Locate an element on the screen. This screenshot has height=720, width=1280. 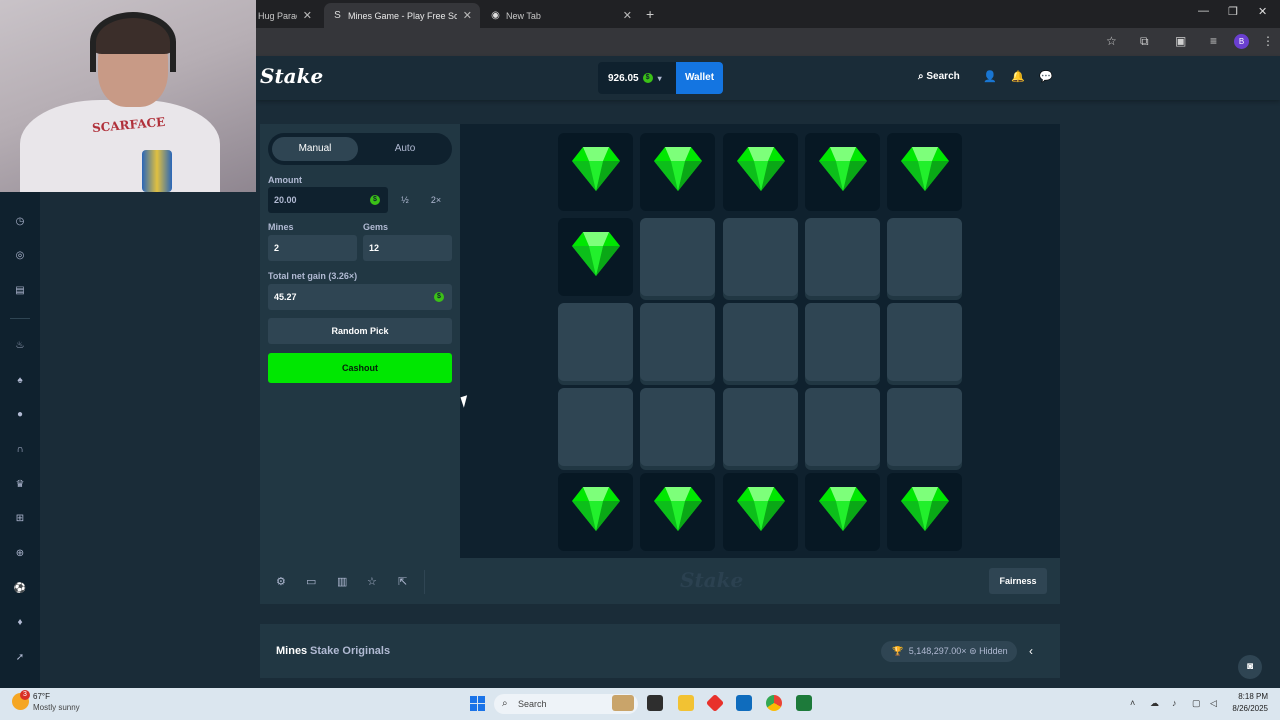
outlook-icon is located at coordinates (744, 703).